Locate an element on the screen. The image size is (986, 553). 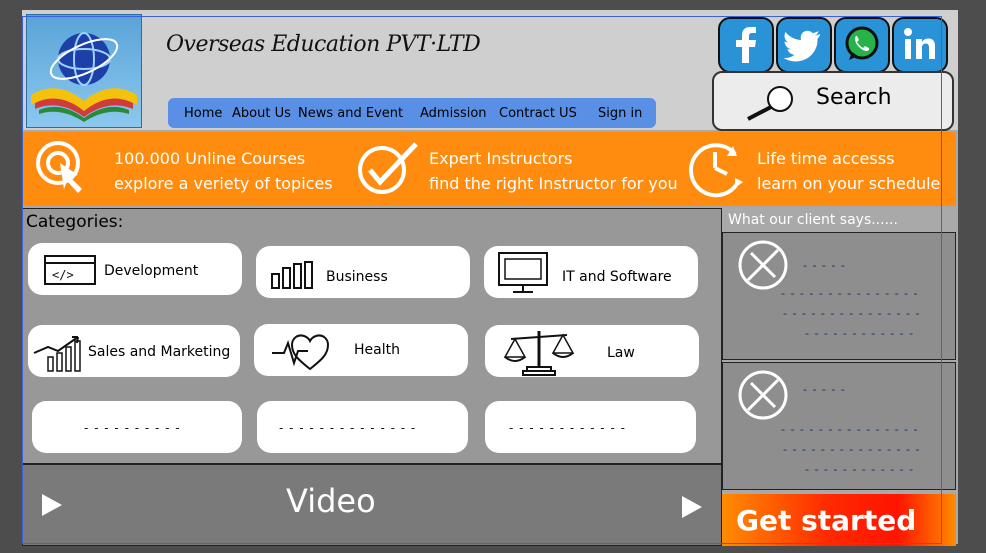
placeholder-text: - - - - - - - - - - is located at coordinates (132, 428).